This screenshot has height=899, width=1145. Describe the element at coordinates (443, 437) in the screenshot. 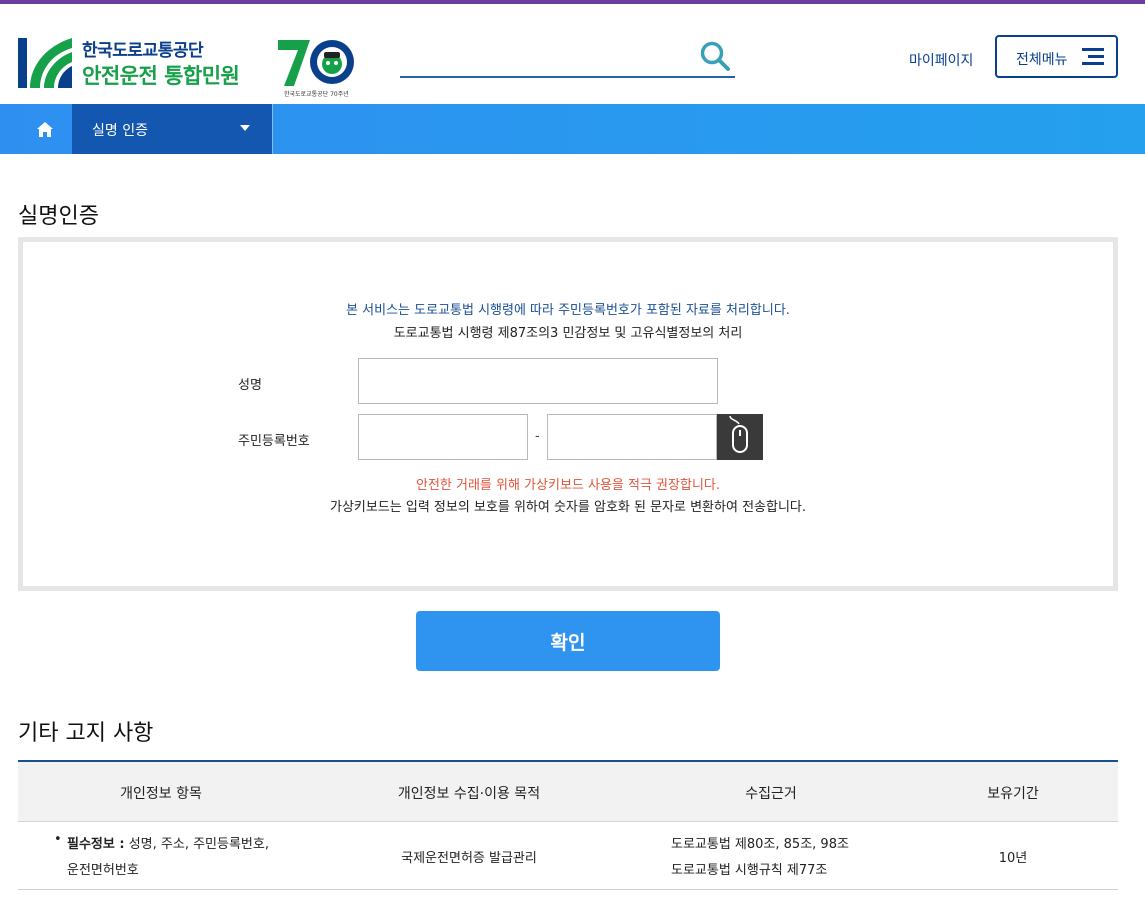

I see `rrn-front-field` at that location.